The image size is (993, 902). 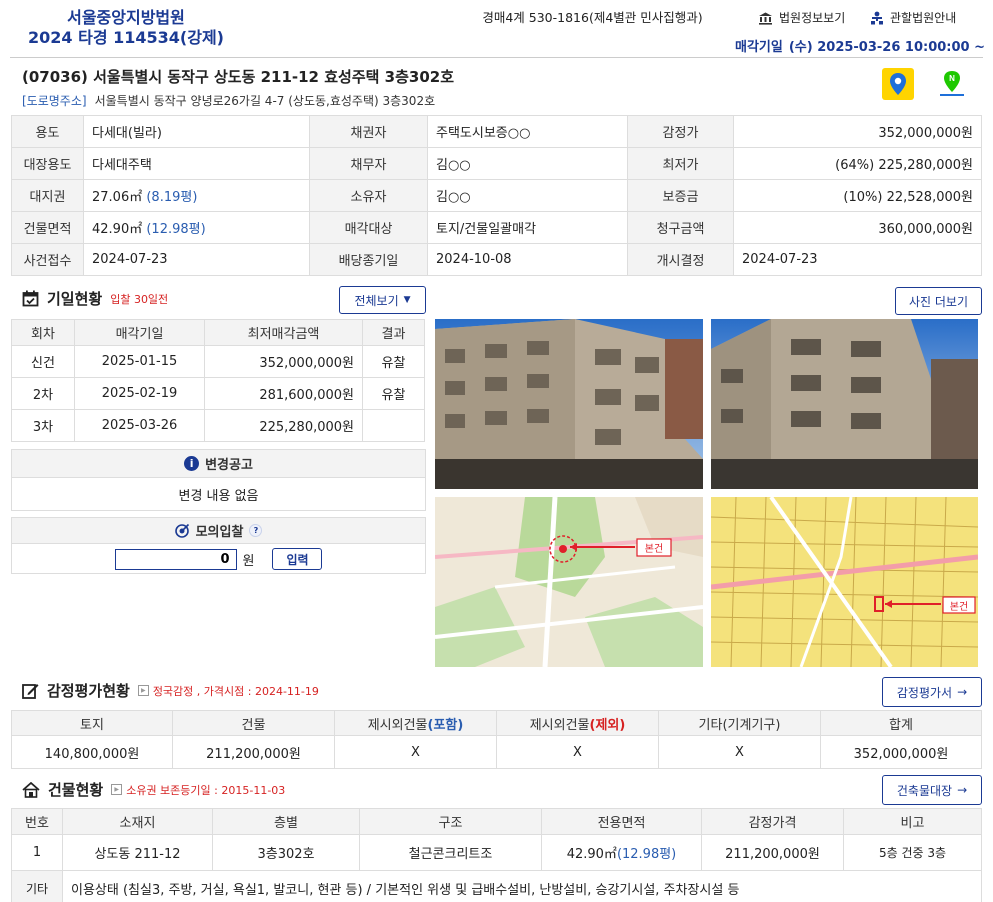 I want to click on building-area: 42.90㎡, so click(x=117, y=229).